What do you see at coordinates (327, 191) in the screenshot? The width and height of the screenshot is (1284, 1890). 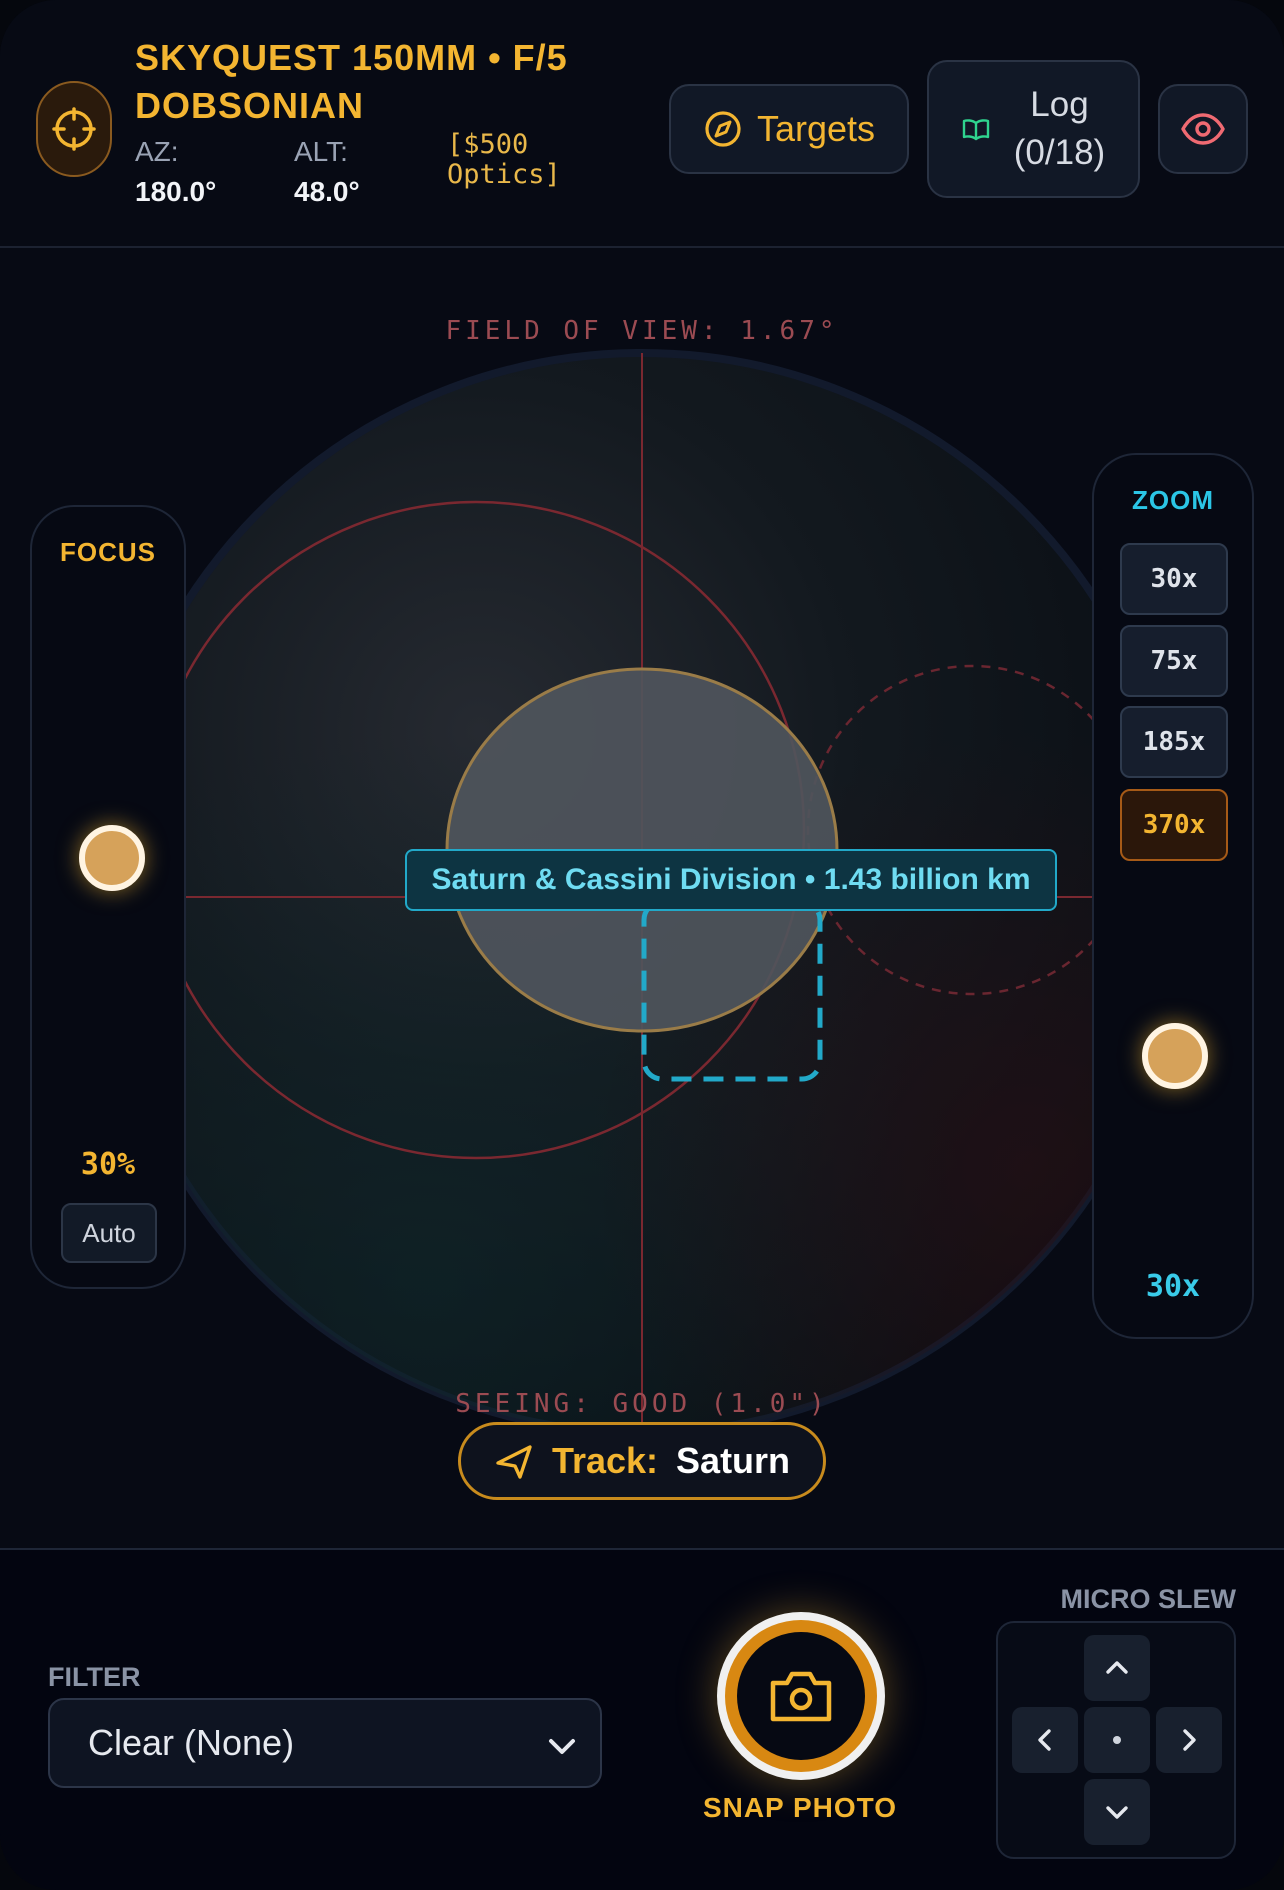 I see `altitude-value: 48.0°` at bounding box center [327, 191].